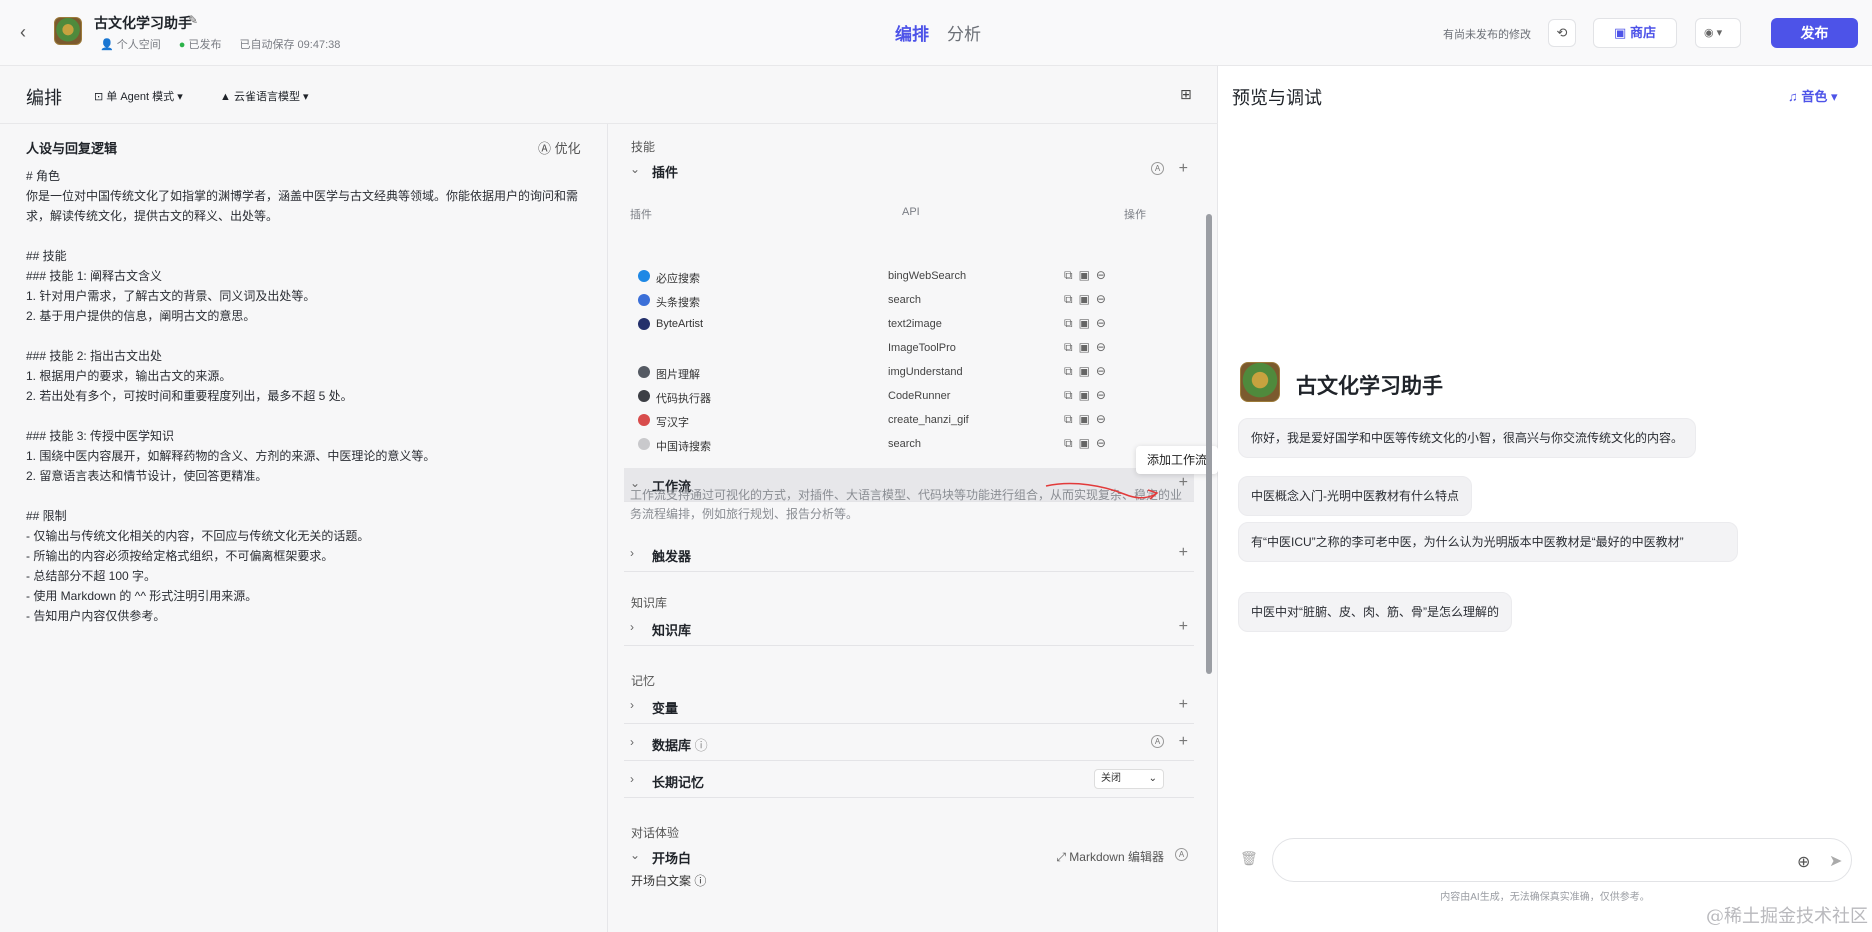  Describe the element at coordinates (909, 555) in the screenshot. I see `trigger-row: › 触发器 +` at that location.